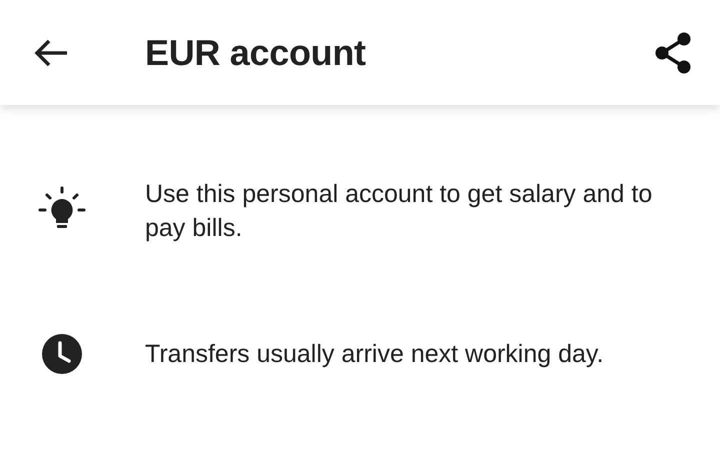 The width and height of the screenshot is (720, 459). I want to click on info-text: Transfers usually arrive next working day., so click(375, 354).